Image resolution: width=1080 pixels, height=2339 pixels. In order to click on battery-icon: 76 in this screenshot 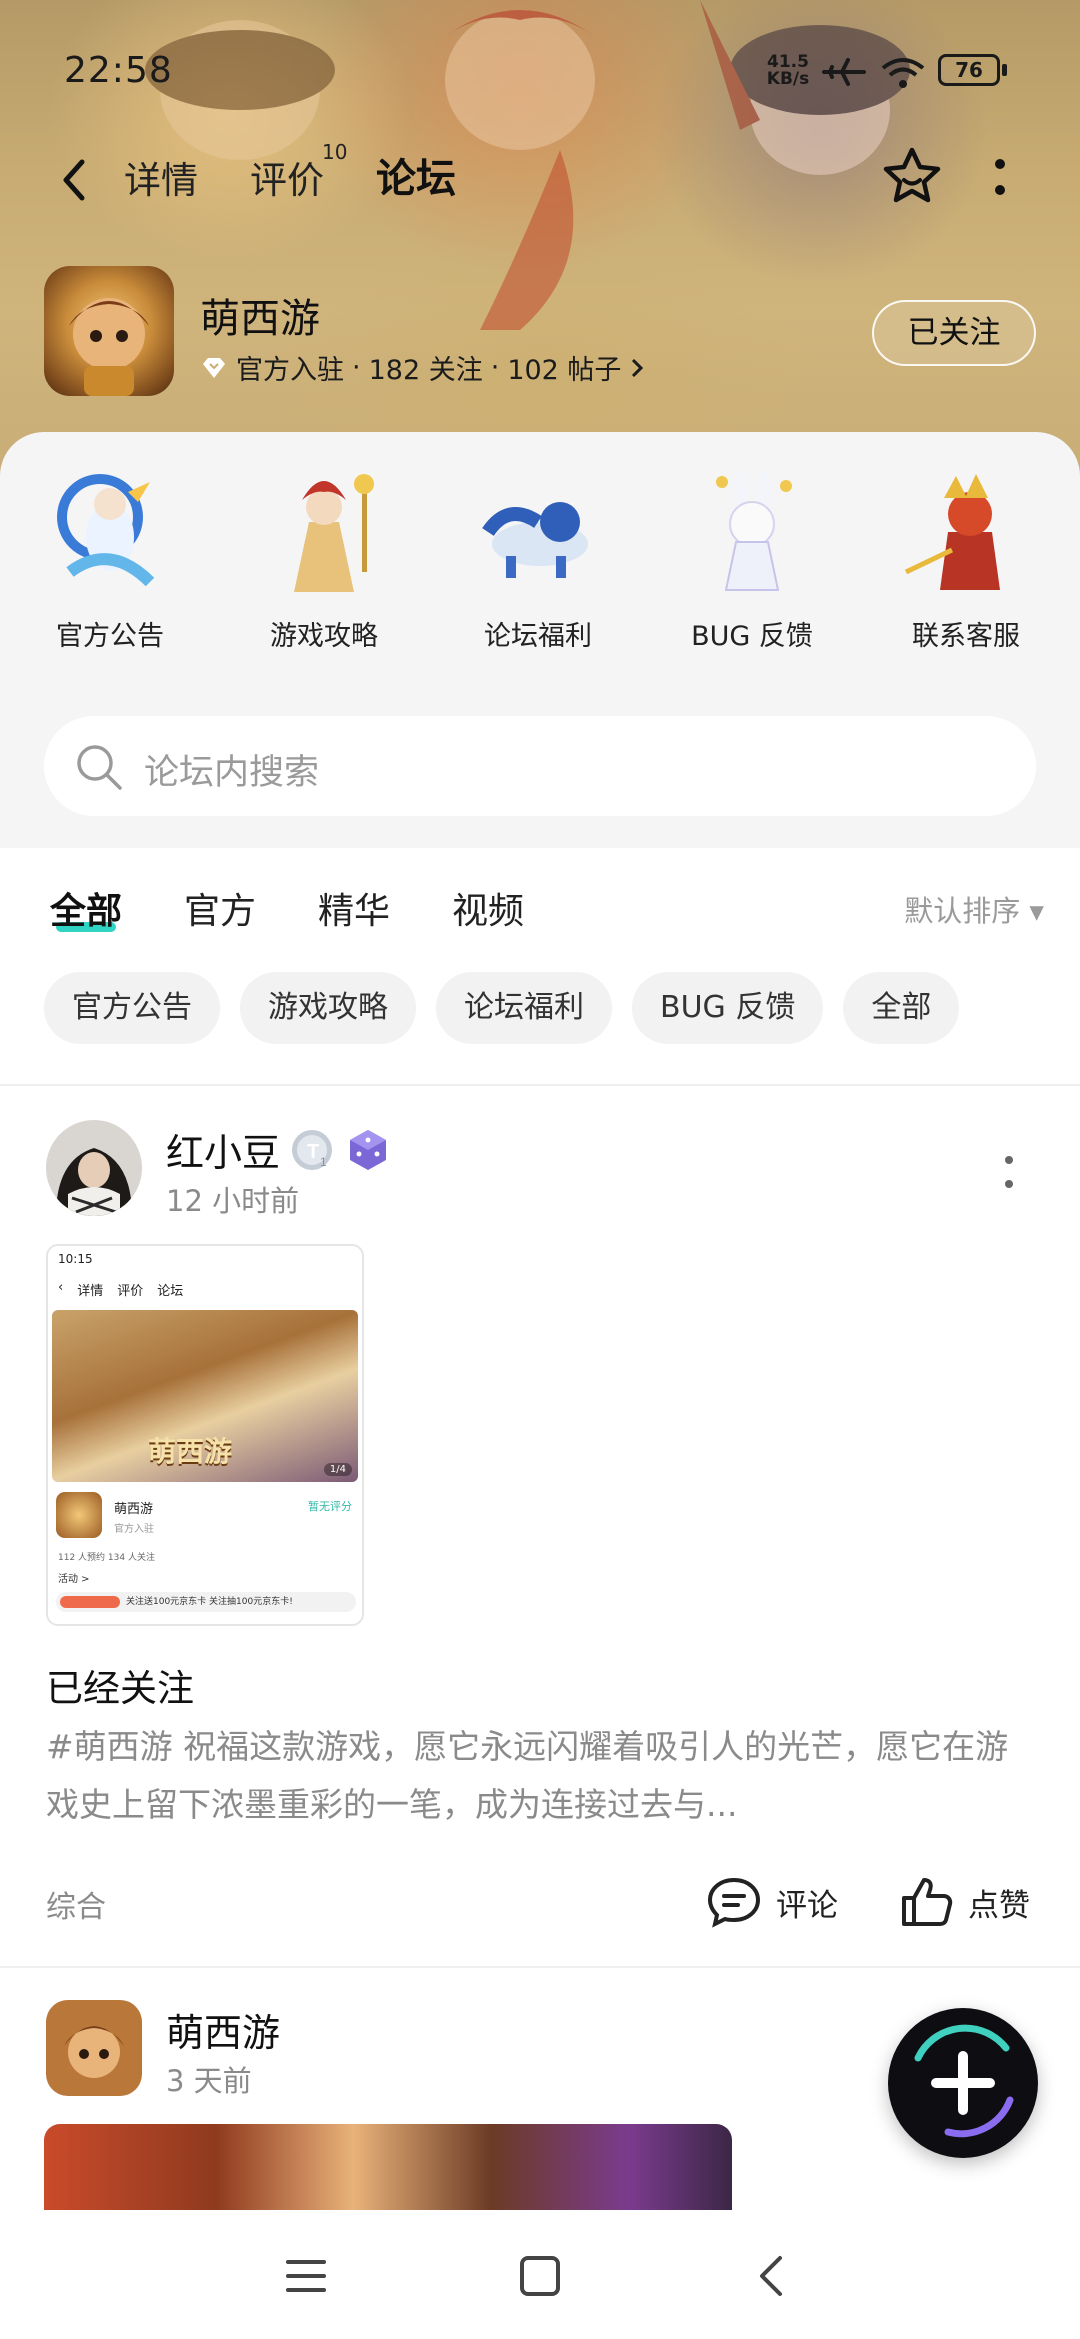, I will do `click(969, 70)`.